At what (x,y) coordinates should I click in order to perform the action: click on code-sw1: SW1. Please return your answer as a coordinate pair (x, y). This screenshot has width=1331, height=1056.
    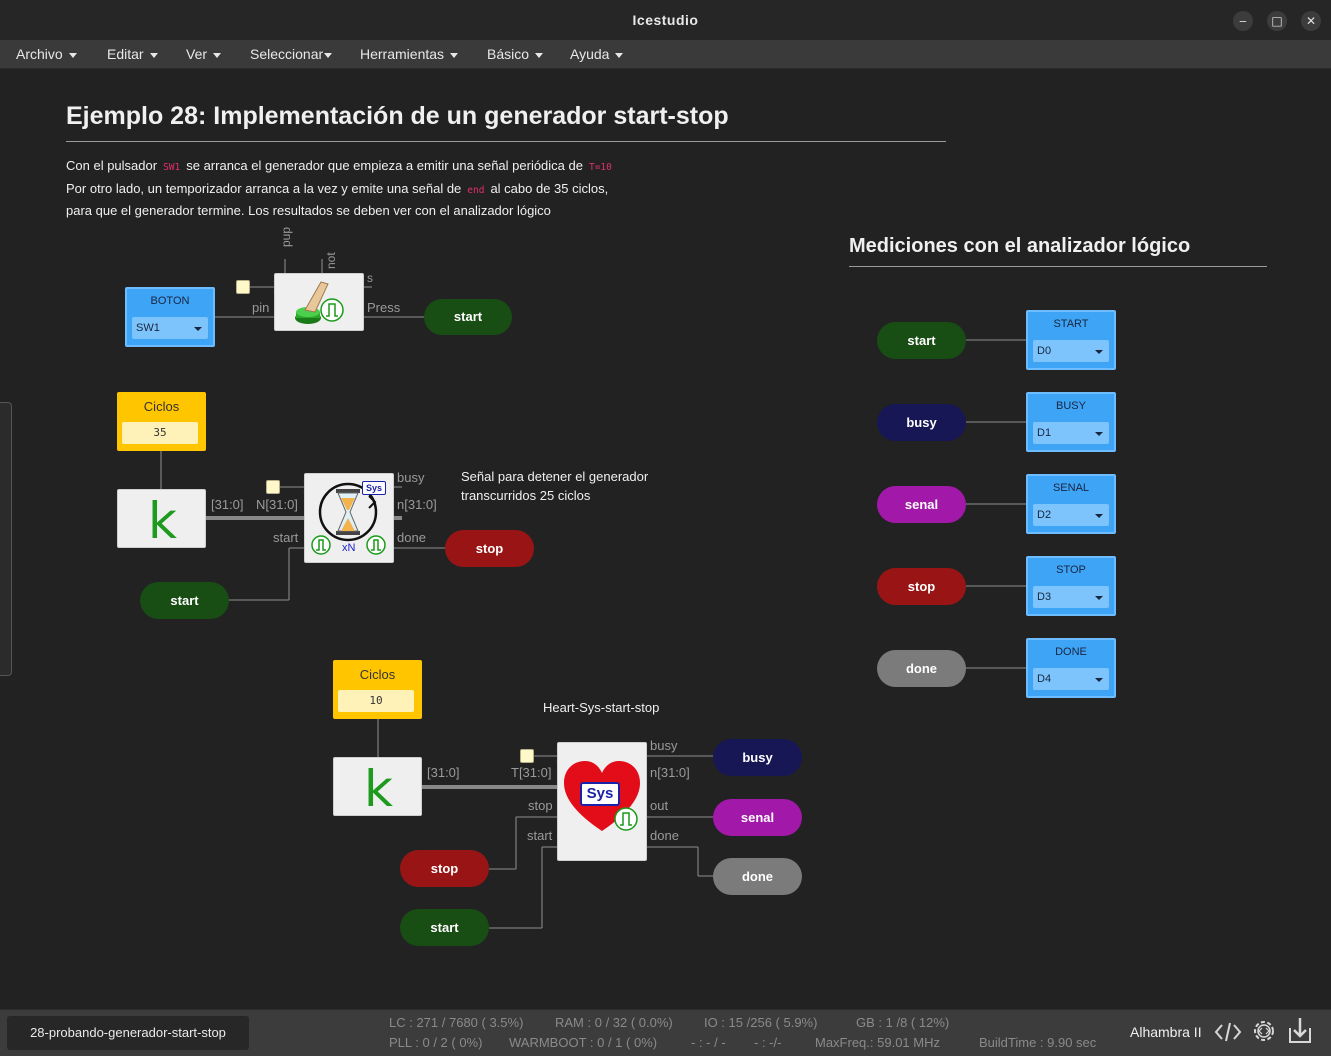
    Looking at the image, I should click on (172, 167).